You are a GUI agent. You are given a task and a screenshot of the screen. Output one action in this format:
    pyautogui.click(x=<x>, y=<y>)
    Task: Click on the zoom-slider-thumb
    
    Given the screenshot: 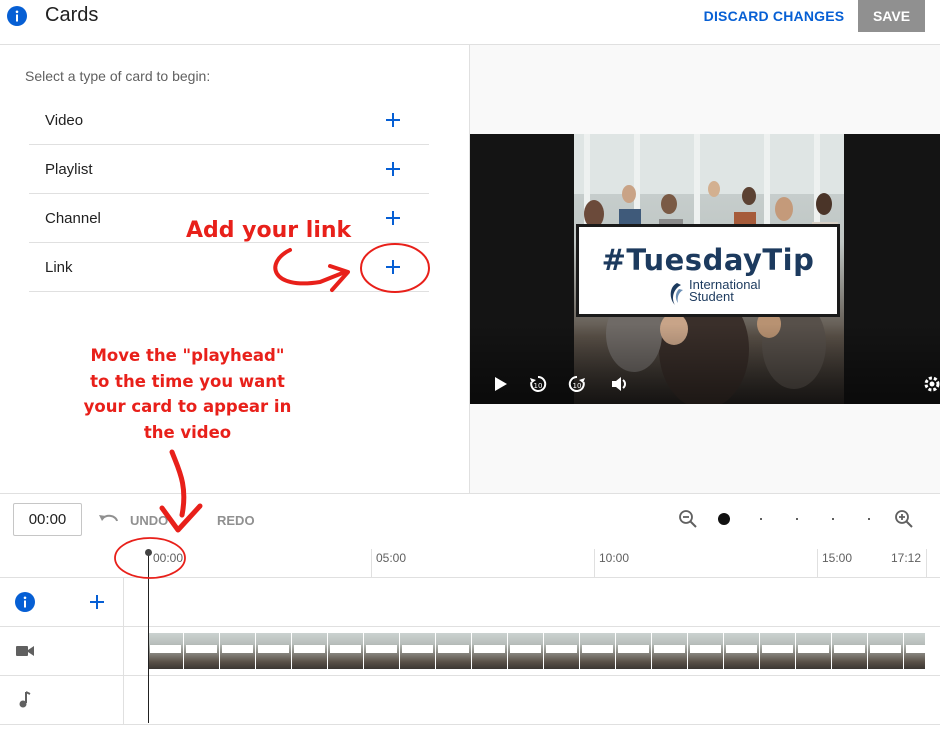 What is the action you would take?
    pyautogui.click(x=724, y=519)
    